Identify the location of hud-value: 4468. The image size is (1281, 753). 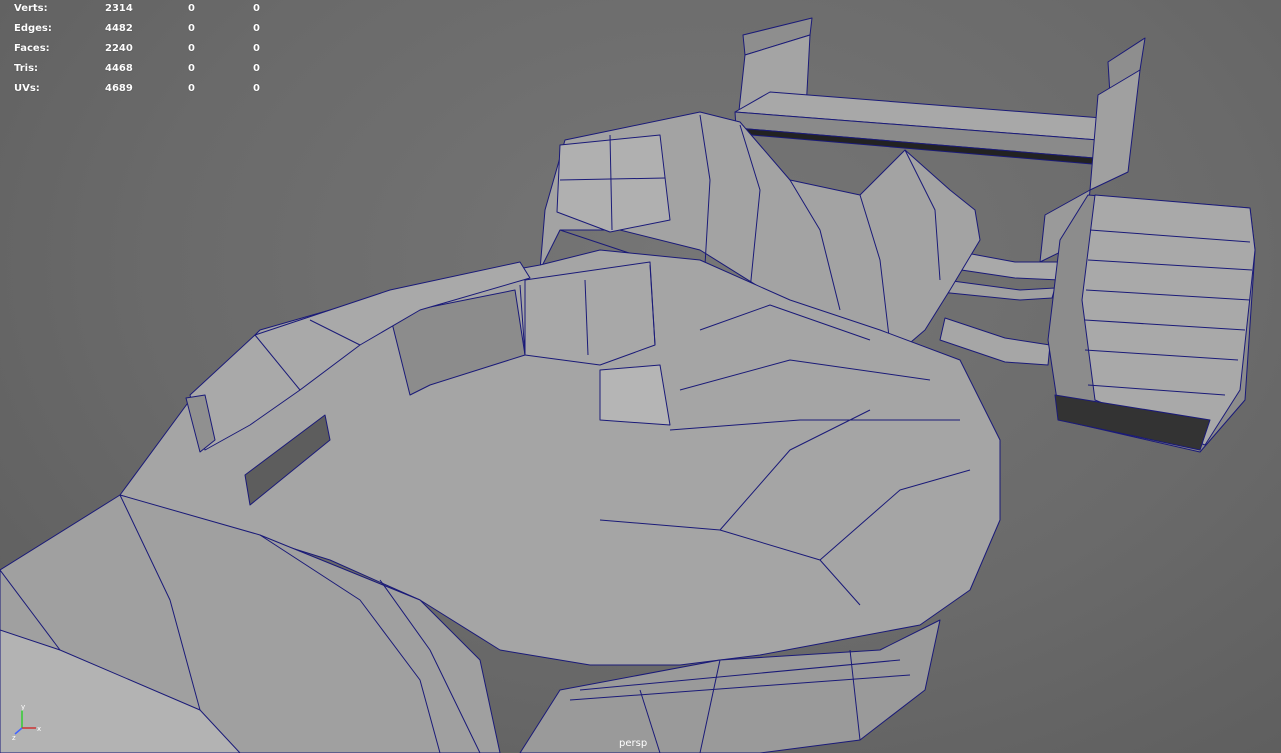
(119, 68).